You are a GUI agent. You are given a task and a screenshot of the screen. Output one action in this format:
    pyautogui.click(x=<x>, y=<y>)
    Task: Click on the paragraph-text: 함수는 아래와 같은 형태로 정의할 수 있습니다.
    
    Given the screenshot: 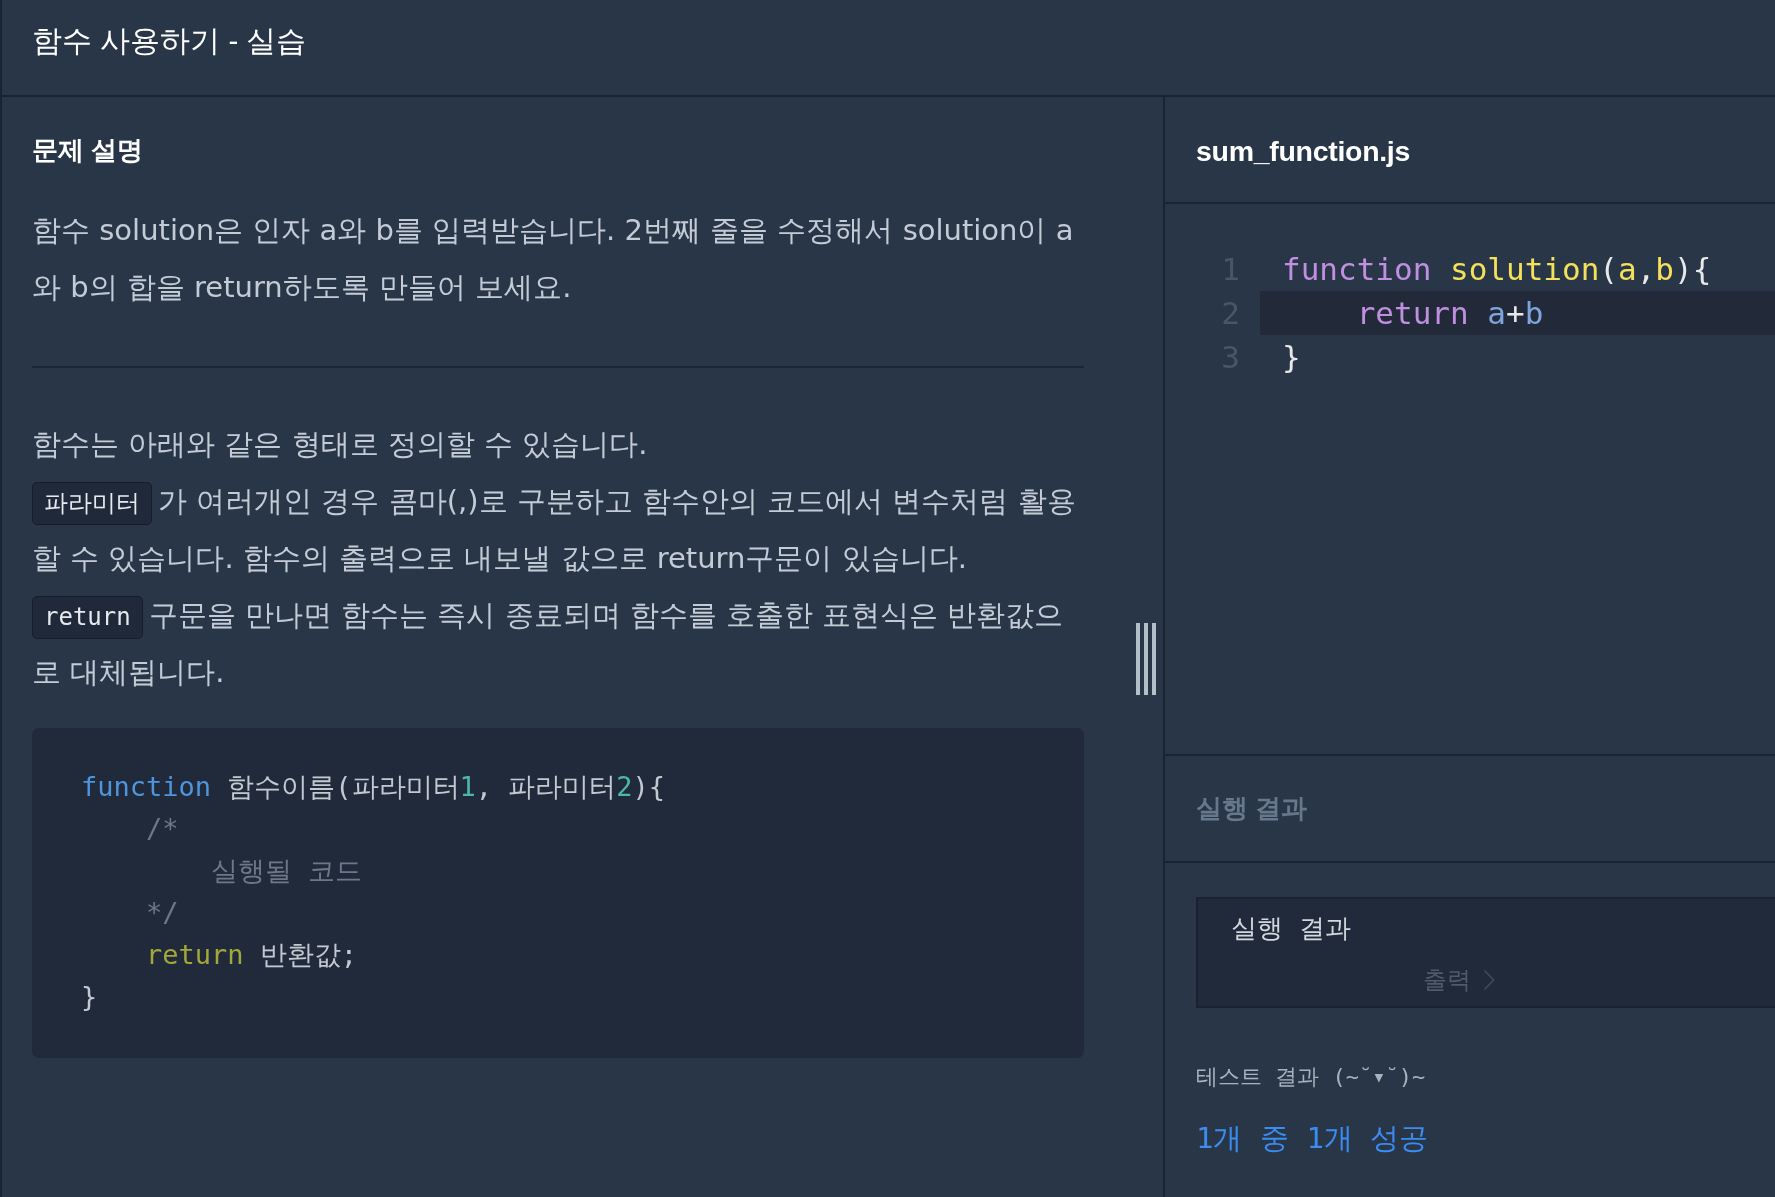 What is the action you would take?
    pyautogui.click(x=340, y=444)
    